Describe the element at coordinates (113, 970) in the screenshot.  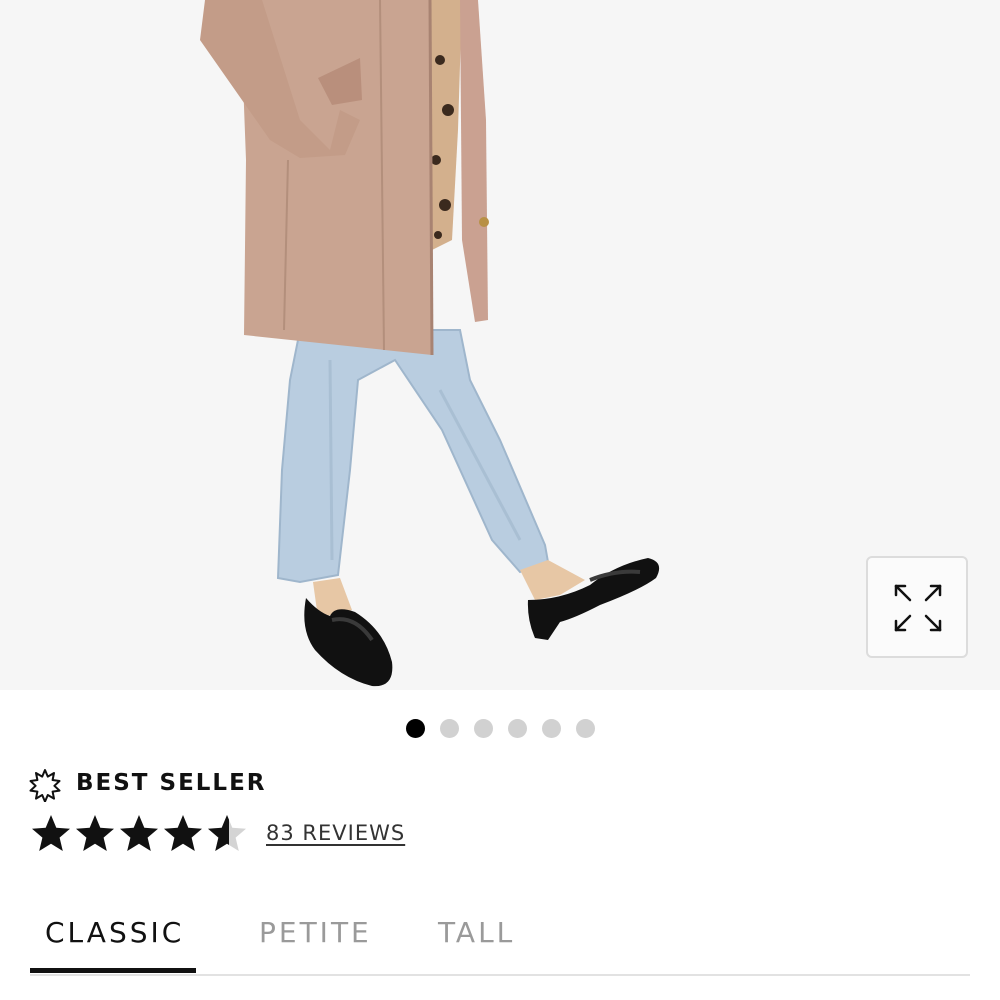
I see `active-tab-indicator` at that location.